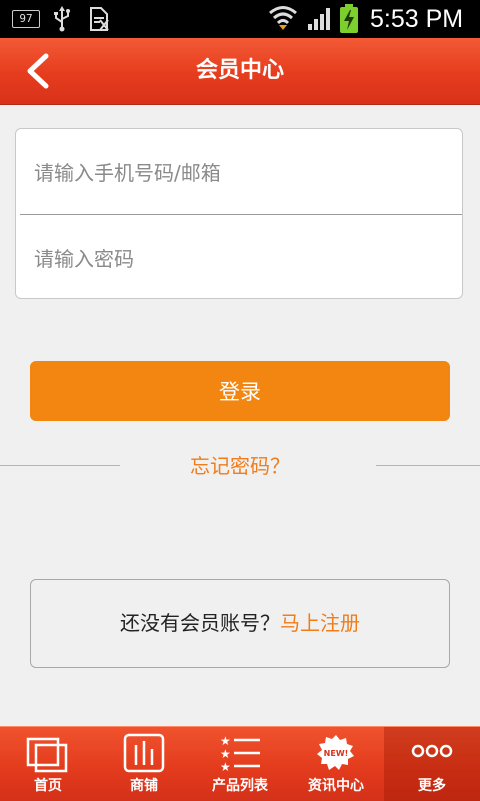 This screenshot has height=801, width=480. What do you see at coordinates (283, 18) in the screenshot?
I see `wifi-icon` at bounding box center [283, 18].